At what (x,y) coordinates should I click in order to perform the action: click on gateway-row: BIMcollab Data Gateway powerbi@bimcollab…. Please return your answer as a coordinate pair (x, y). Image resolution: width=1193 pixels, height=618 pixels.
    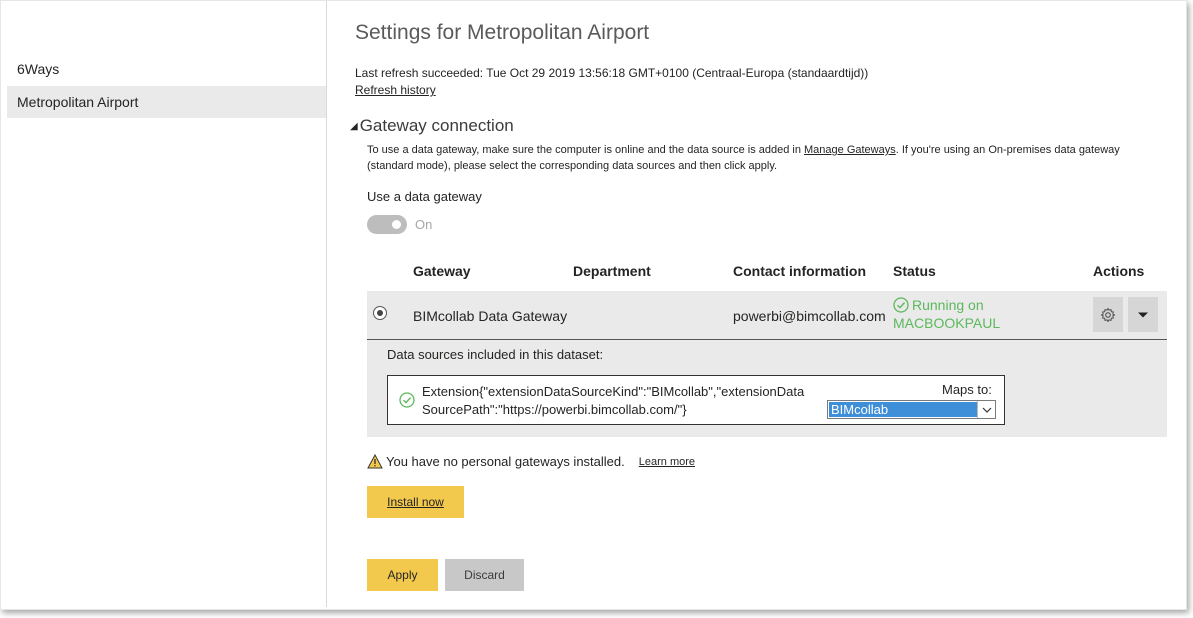
    Looking at the image, I should click on (767, 315).